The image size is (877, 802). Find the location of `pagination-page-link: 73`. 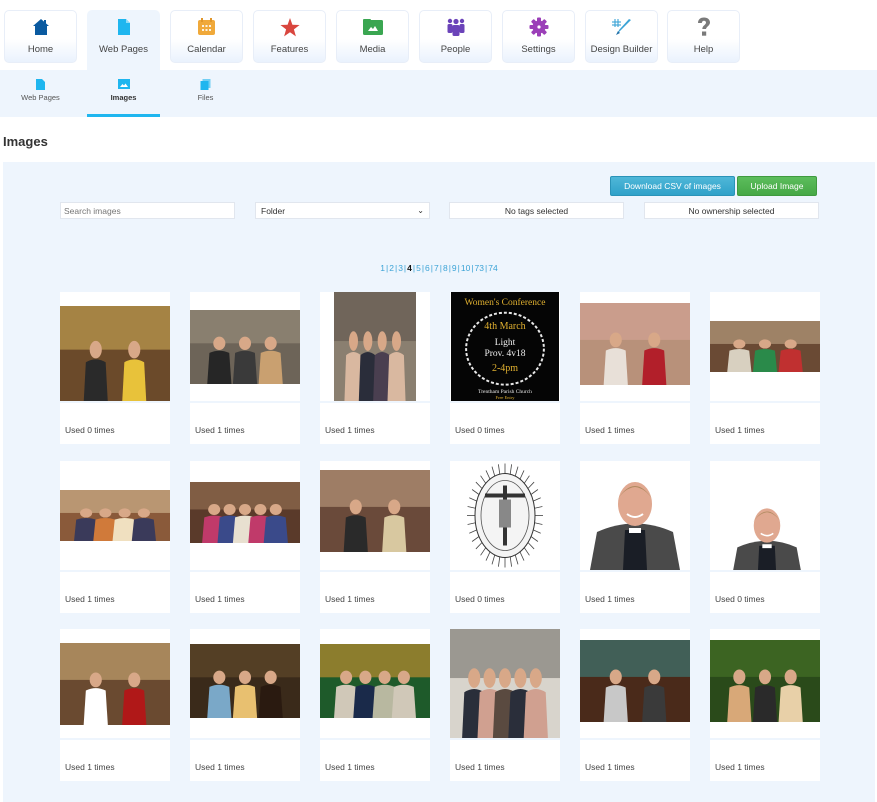

pagination-page-link: 73 is located at coordinates (479, 268).